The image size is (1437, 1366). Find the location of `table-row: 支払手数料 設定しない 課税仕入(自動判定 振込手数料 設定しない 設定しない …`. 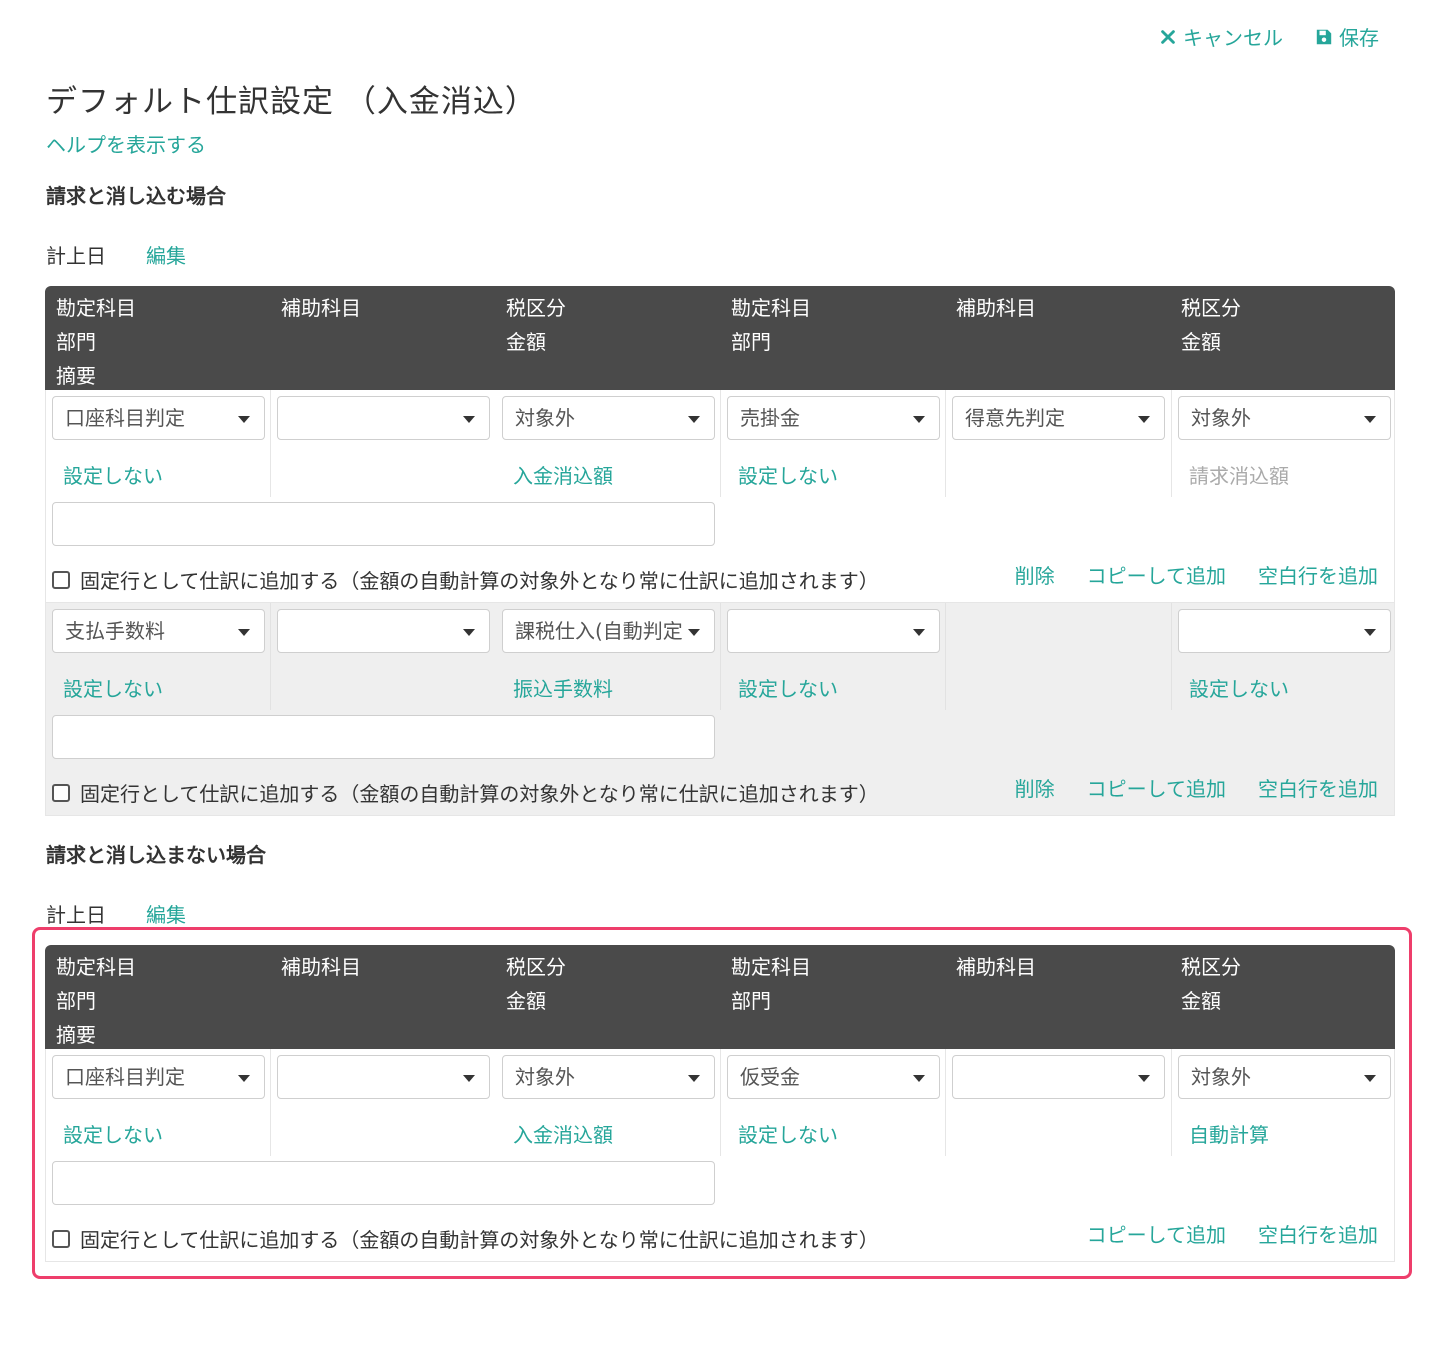

table-row: 支払手数料 設定しない 課税仕入(自動判定 振込手数料 設定しない 設定しない … is located at coordinates (720, 709).